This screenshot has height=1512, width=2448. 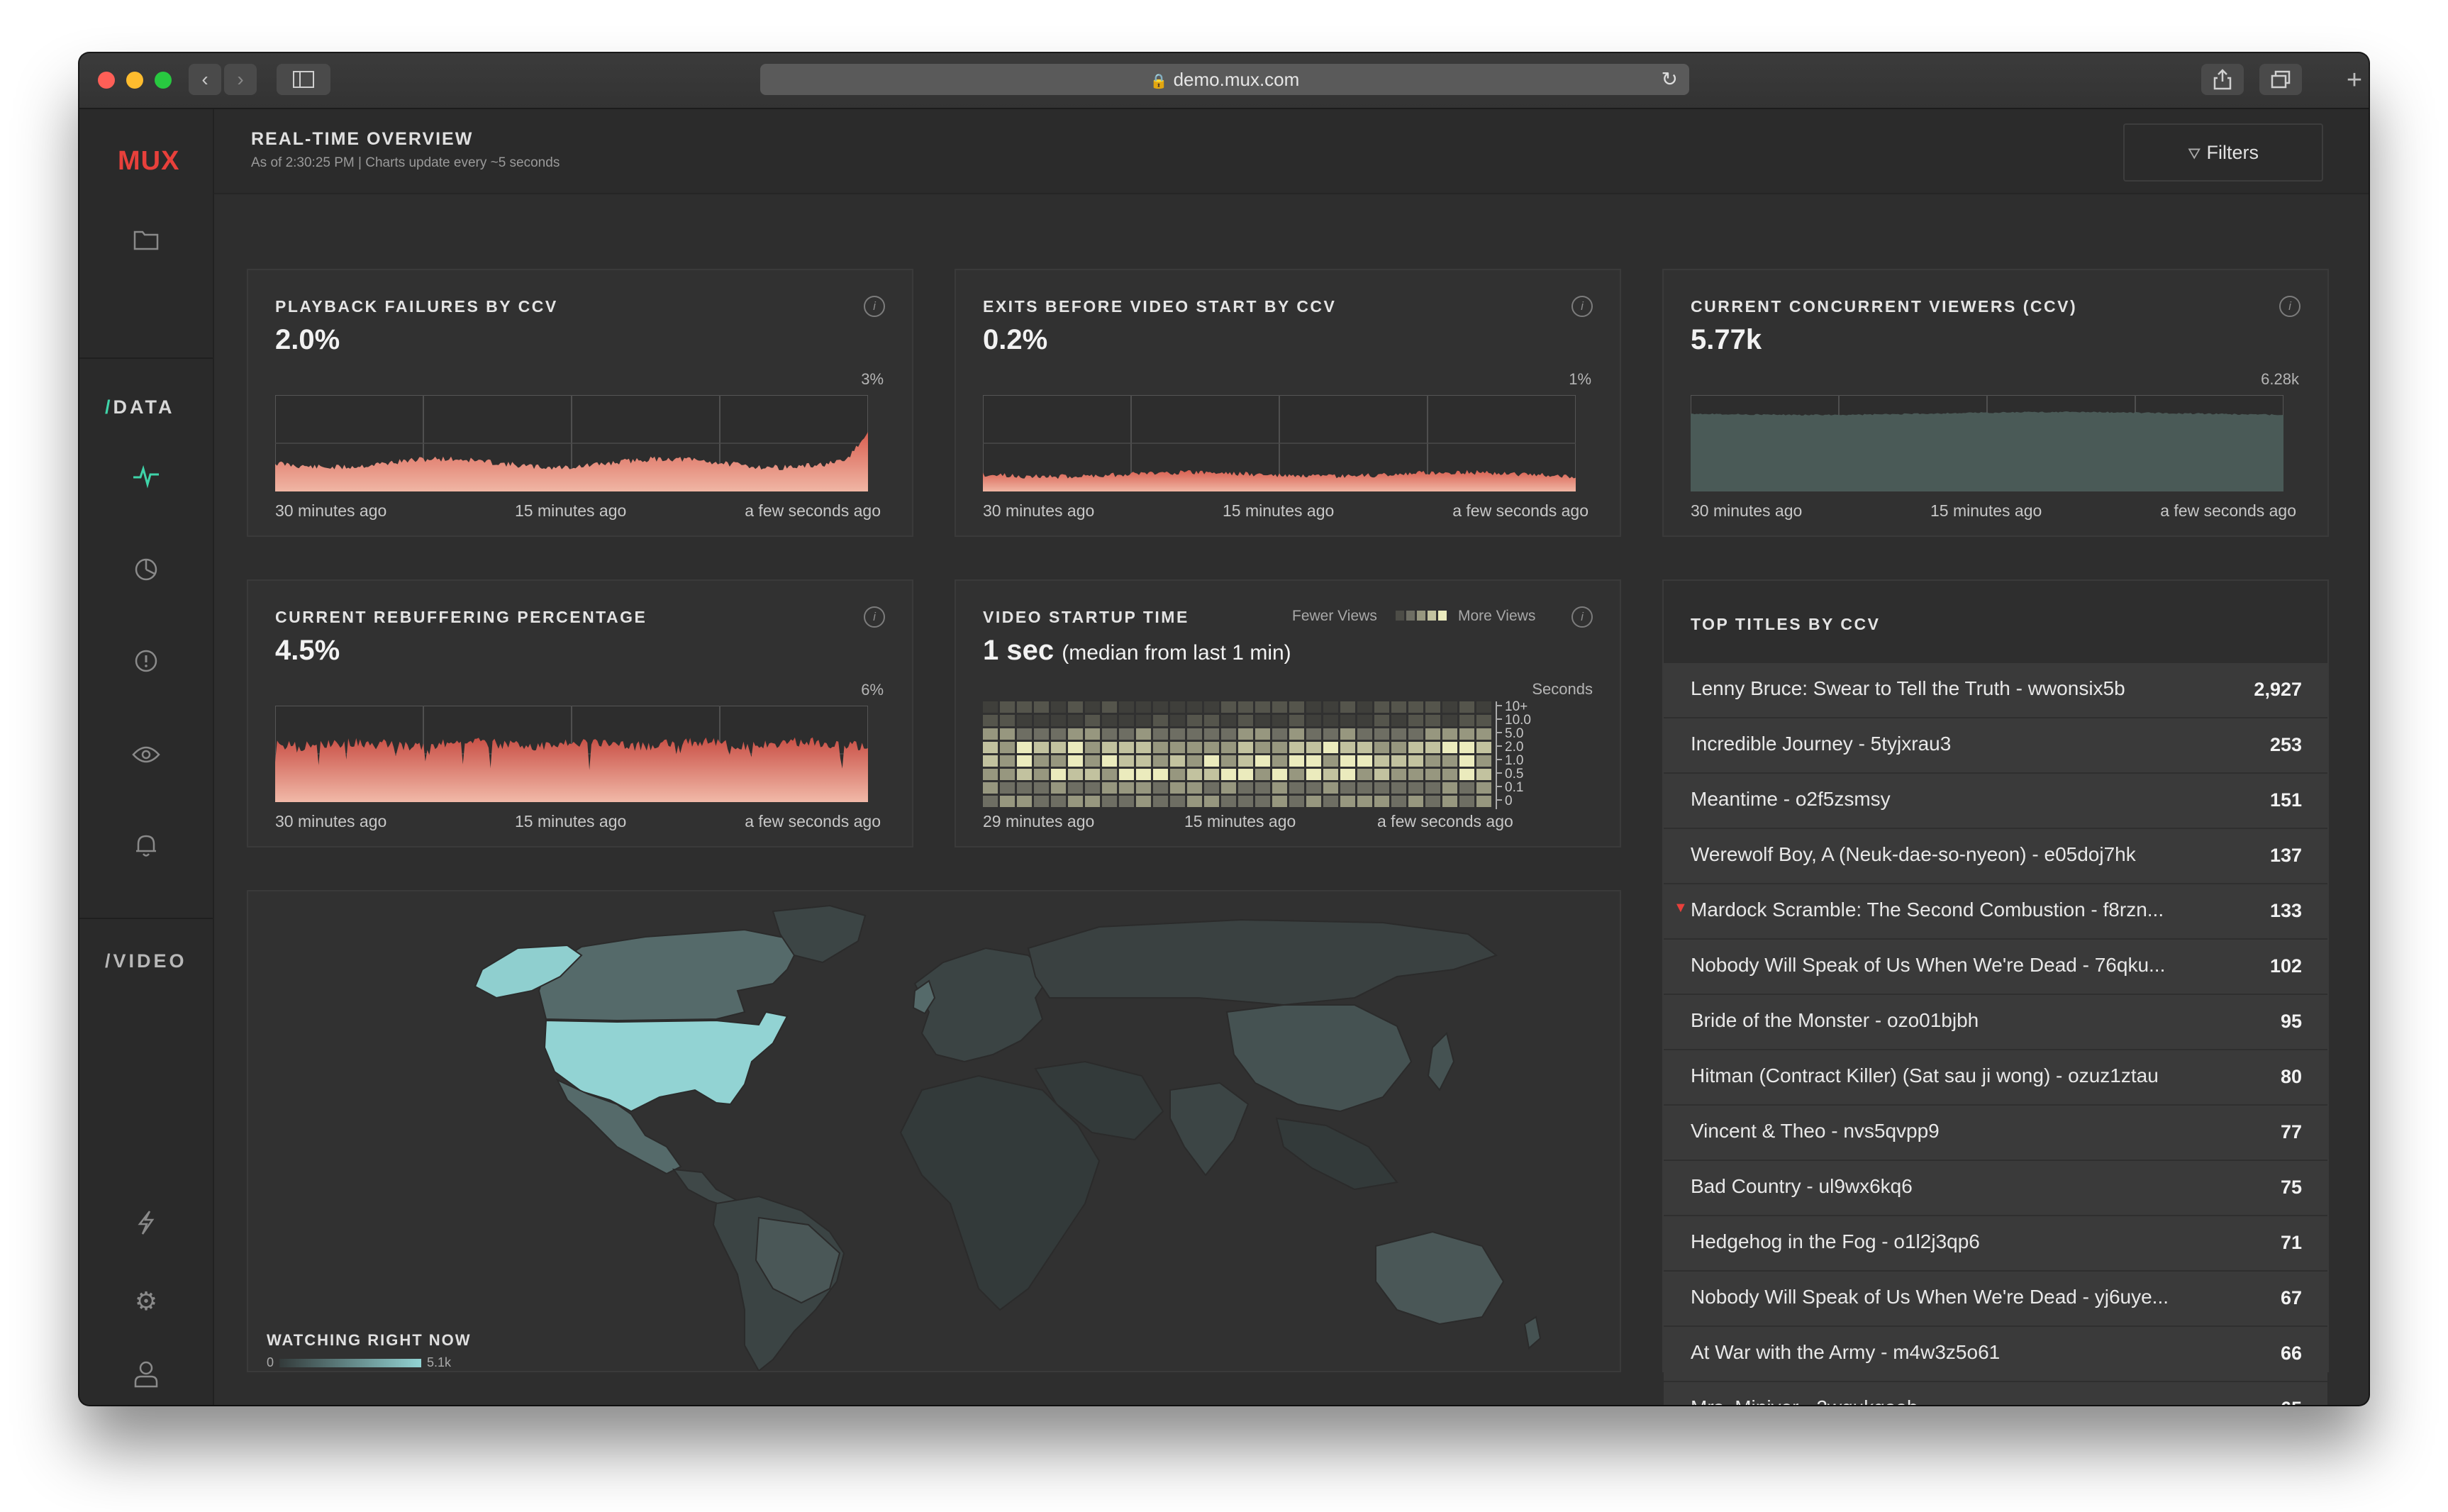 I want to click on new-tab-button: +, so click(x=2354, y=80).